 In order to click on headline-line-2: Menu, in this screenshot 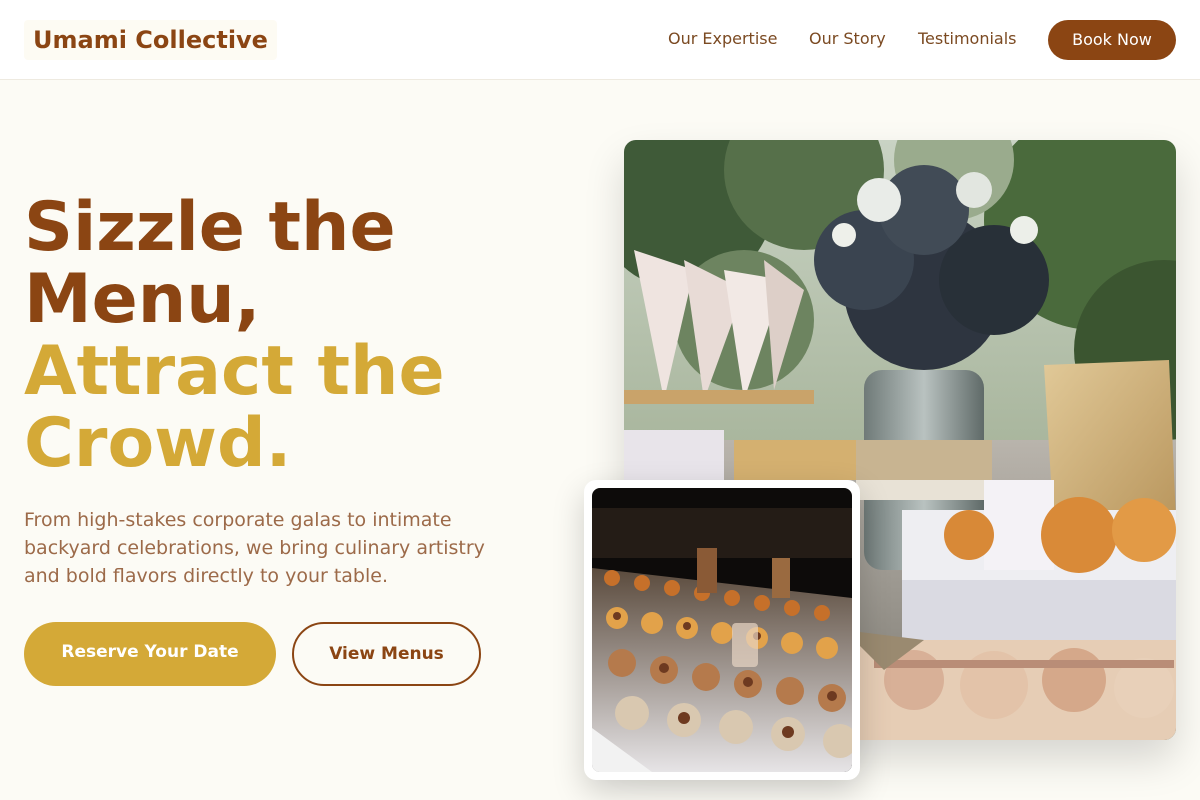, I will do `click(142, 299)`.